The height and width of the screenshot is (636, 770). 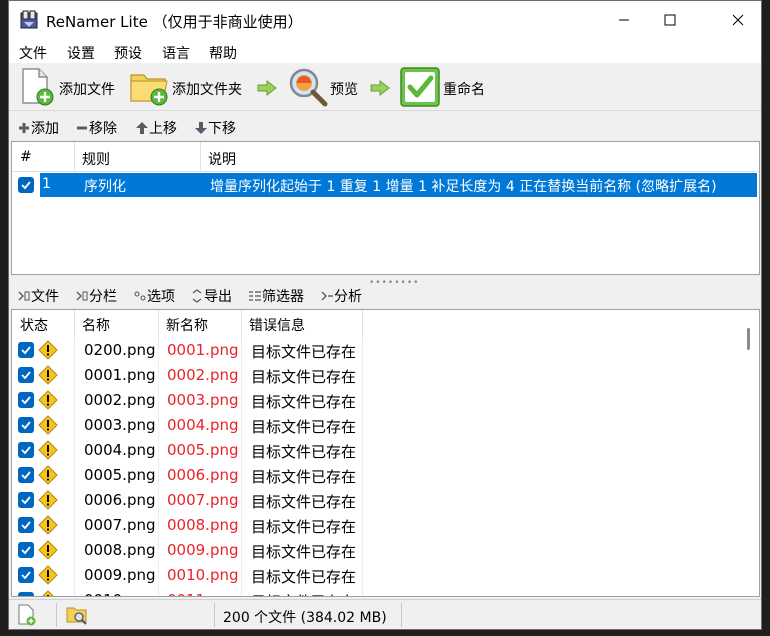 What do you see at coordinates (176, 53) in the screenshot?
I see `menu-language: 语言` at bounding box center [176, 53].